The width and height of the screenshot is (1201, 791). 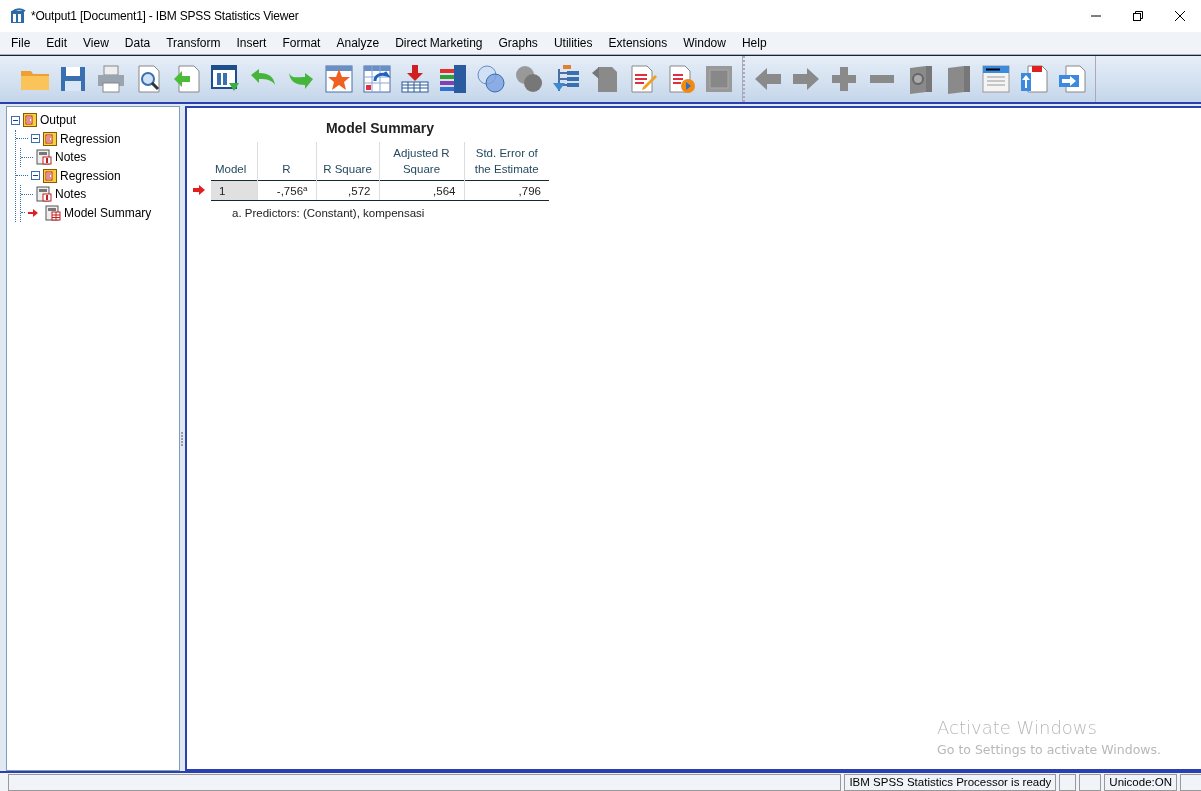 I want to click on arrow-down-grid-button, so click(x=415, y=79).